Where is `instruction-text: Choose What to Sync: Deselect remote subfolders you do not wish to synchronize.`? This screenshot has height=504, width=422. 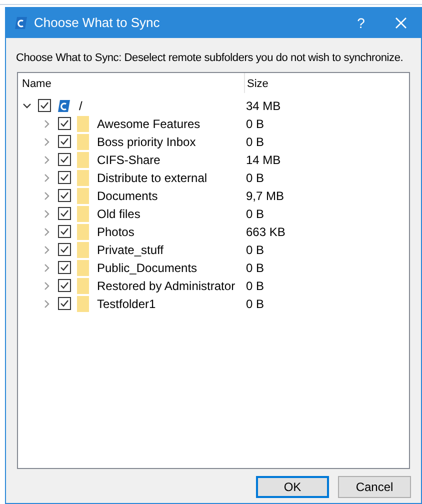
instruction-text: Choose What to Sync: Deselect remote subfolders you do not wish to synchronize. is located at coordinates (210, 58).